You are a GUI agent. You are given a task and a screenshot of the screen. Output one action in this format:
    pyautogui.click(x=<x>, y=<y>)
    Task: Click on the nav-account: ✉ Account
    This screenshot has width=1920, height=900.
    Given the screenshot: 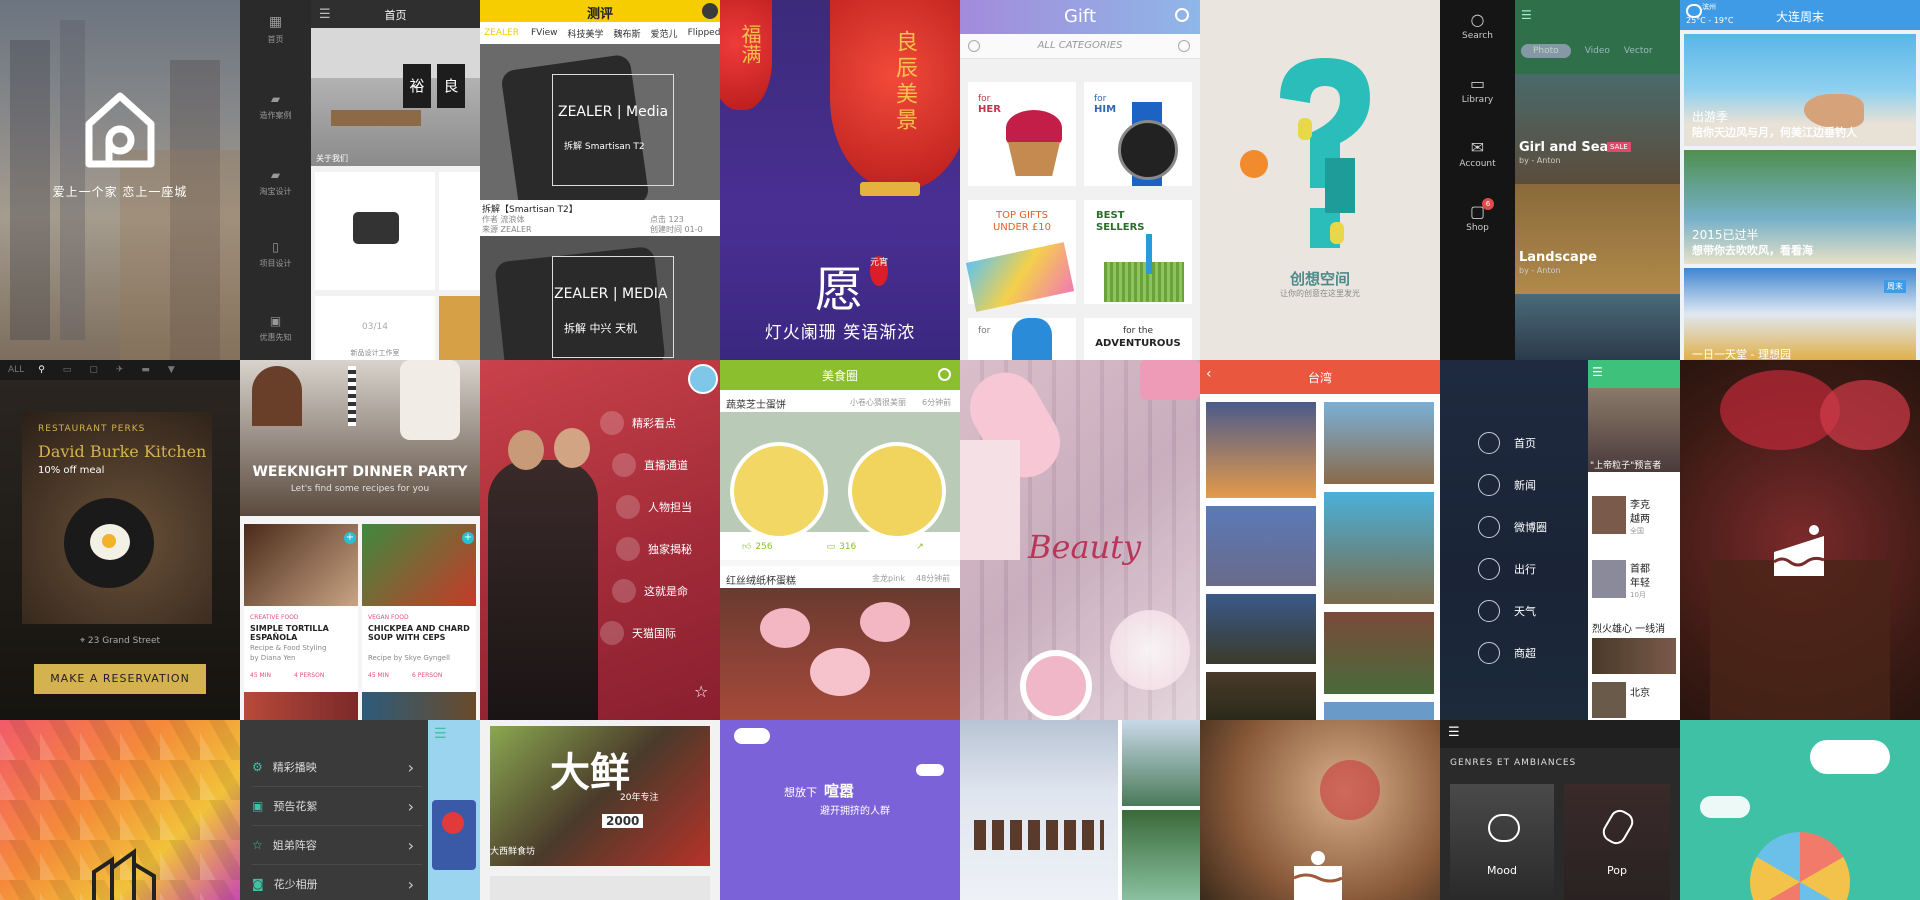 What is the action you would take?
    pyautogui.click(x=1477, y=153)
    